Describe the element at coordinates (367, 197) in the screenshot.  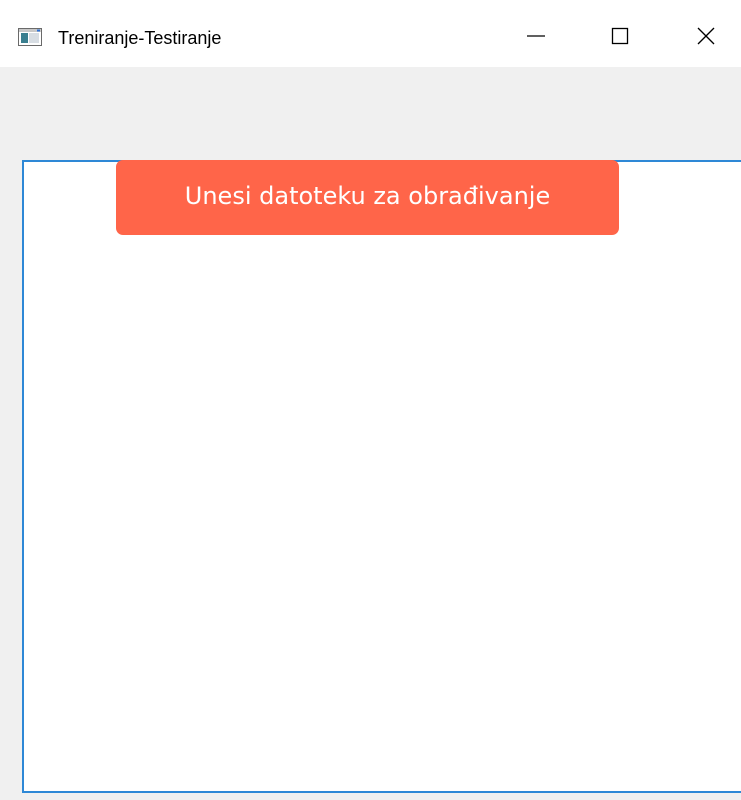
I see `upload-file-button: Unesi datoteku za obrađivanje` at that location.